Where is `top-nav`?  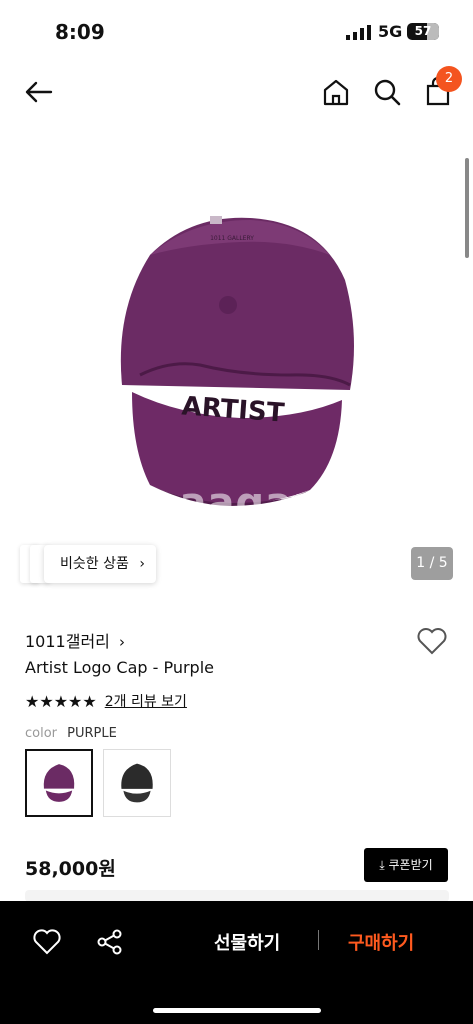
top-nav is located at coordinates (236, 94).